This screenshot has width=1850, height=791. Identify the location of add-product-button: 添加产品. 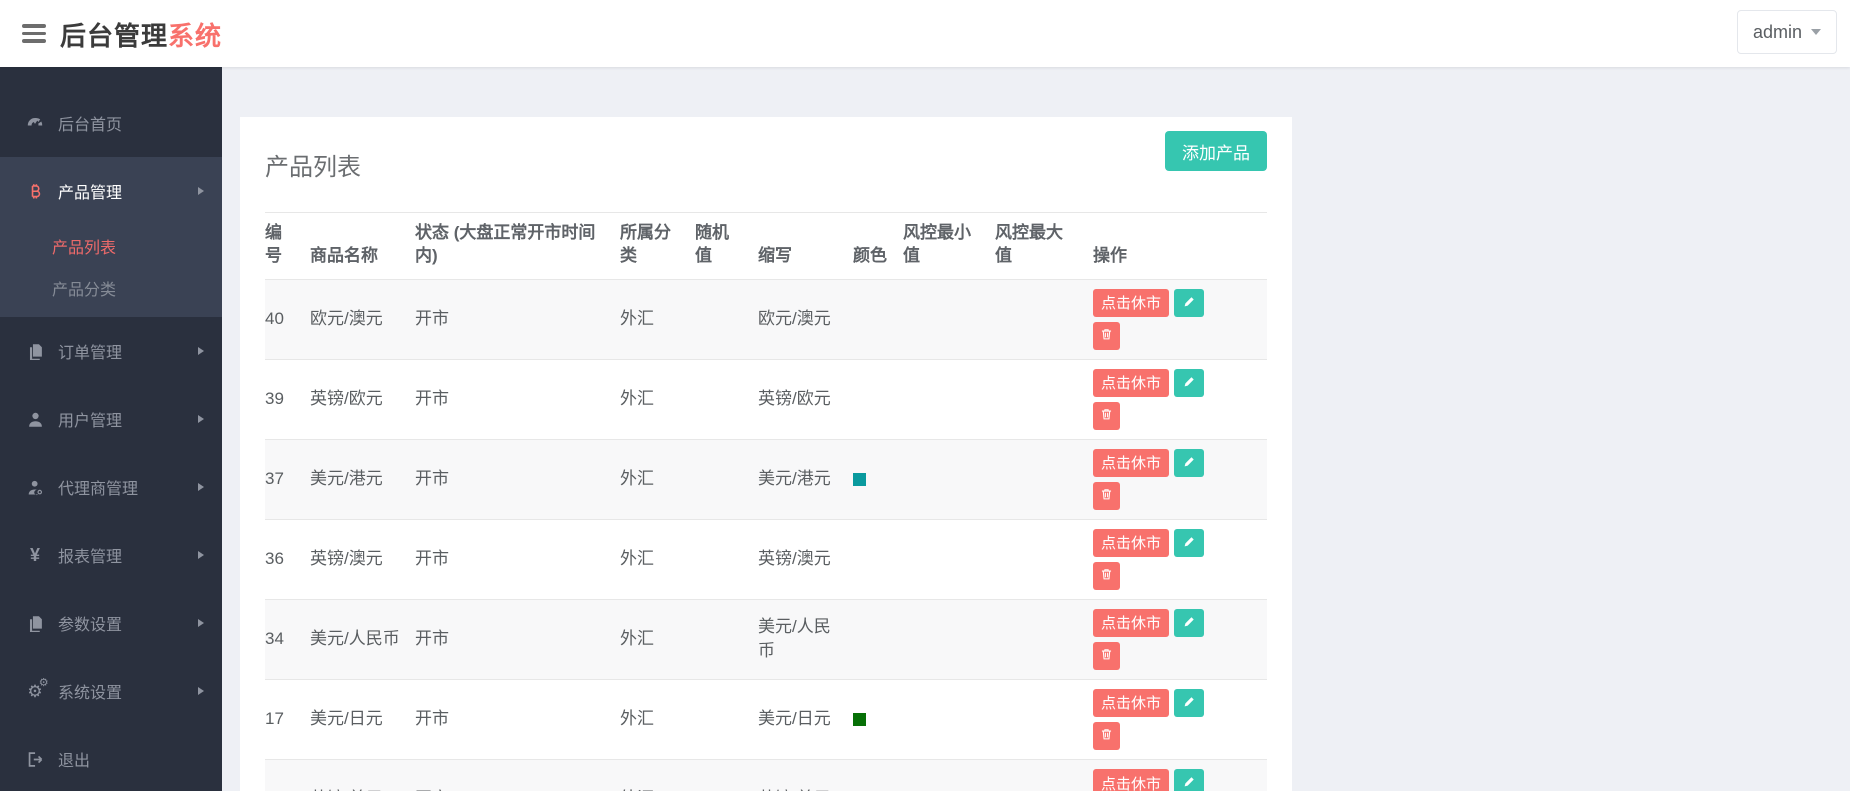
(1216, 151).